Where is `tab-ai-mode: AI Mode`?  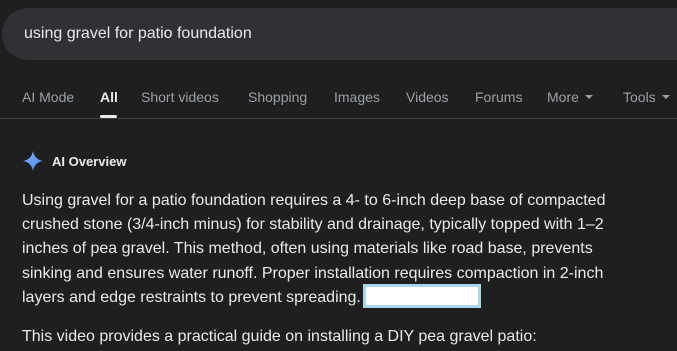
tab-ai-mode: AI Mode is located at coordinates (48, 97).